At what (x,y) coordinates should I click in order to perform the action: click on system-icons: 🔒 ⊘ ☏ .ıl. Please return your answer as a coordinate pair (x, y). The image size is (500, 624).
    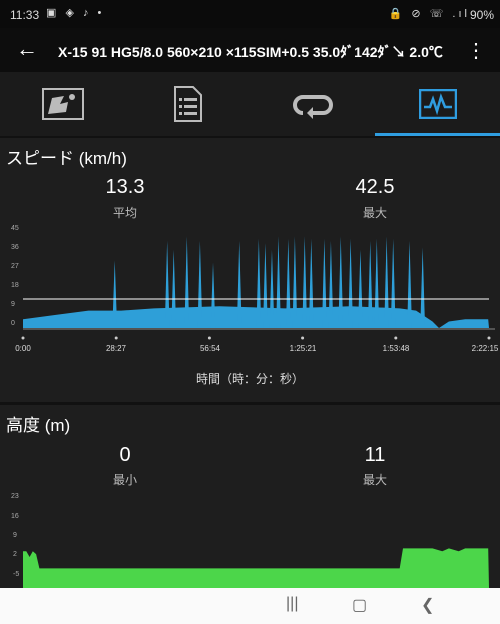
    Looking at the image, I should click on (429, 14).